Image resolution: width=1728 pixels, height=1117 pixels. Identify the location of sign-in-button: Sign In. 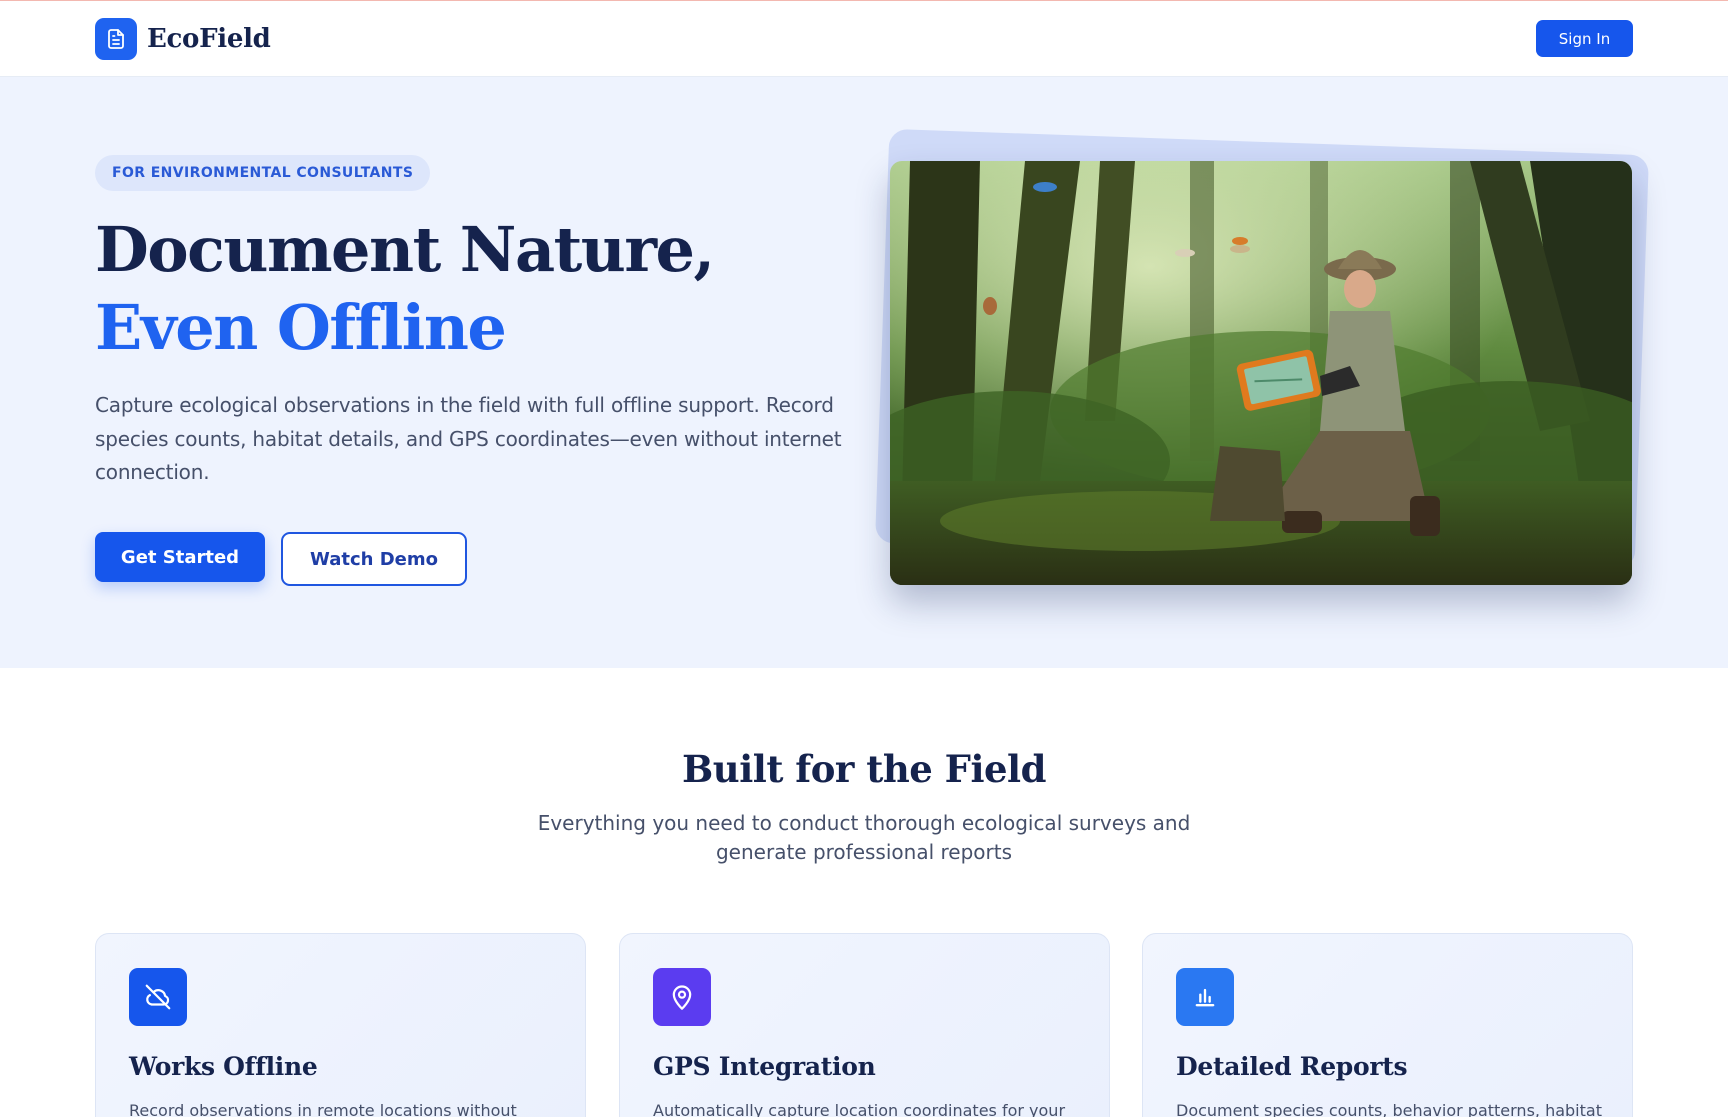
(1584, 38).